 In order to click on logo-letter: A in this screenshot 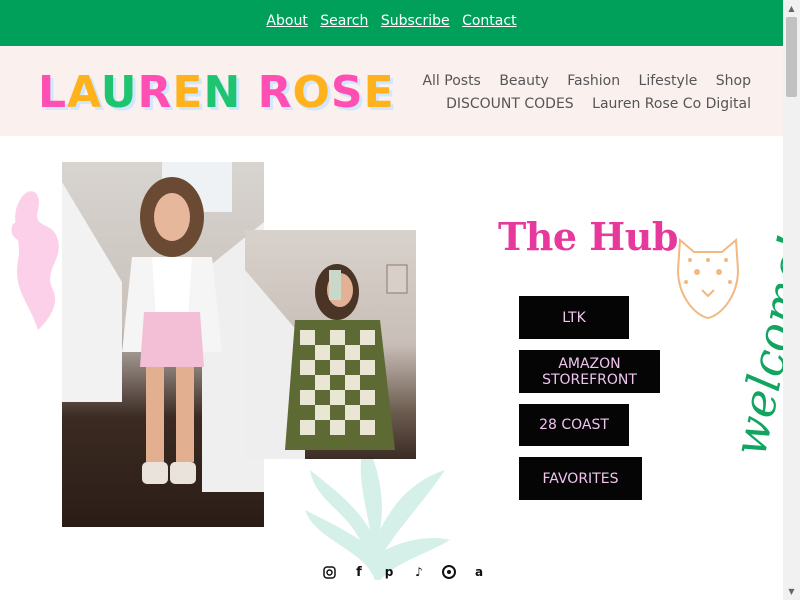, I will do `click(84, 92)`.